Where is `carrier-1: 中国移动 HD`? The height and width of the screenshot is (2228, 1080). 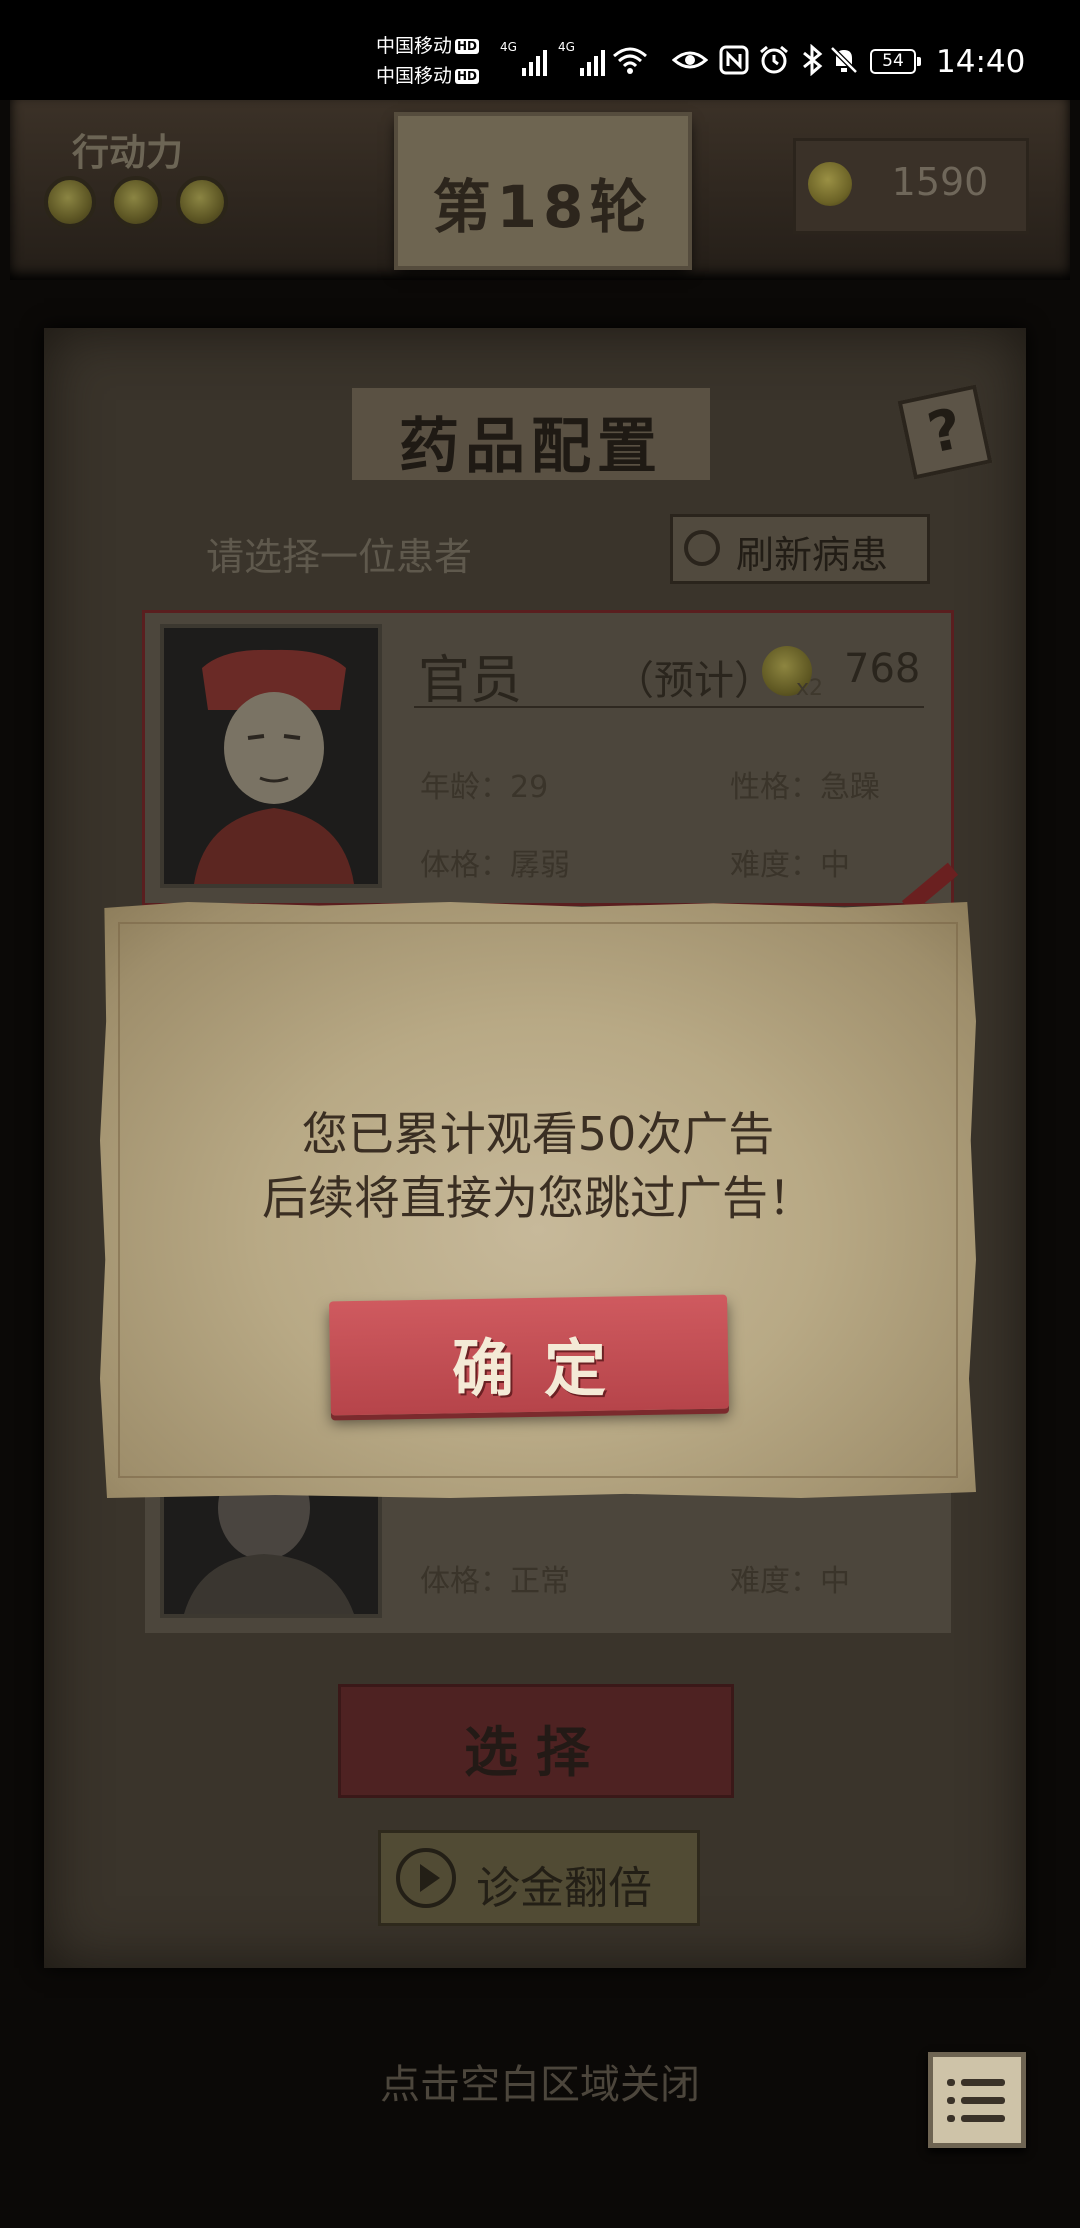 carrier-1: 中国移动 HD is located at coordinates (428, 46).